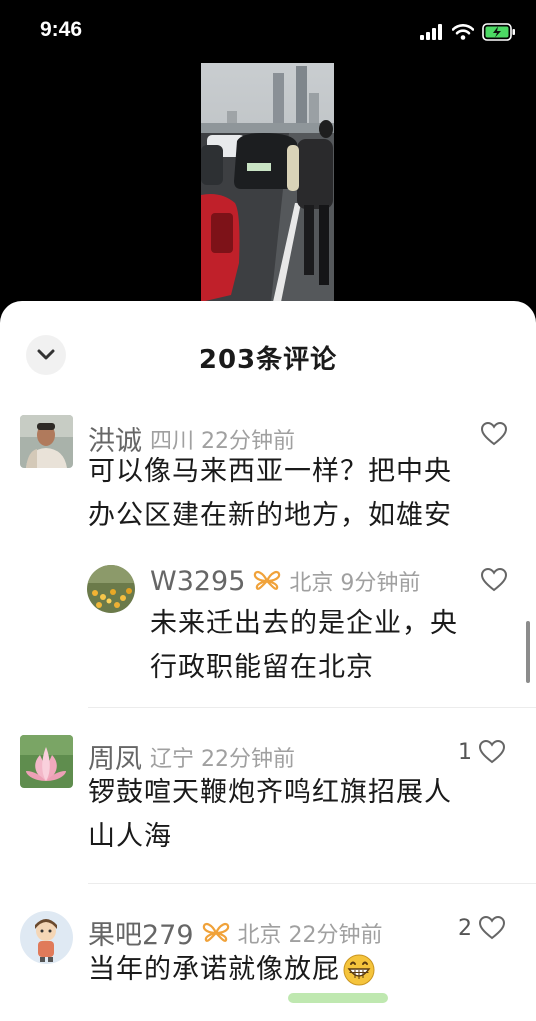 This screenshot has width=536, height=1021. What do you see at coordinates (270, 515) in the screenshot?
I see `comment-text-line: 办公区建在新的地方，如雄安` at bounding box center [270, 515].